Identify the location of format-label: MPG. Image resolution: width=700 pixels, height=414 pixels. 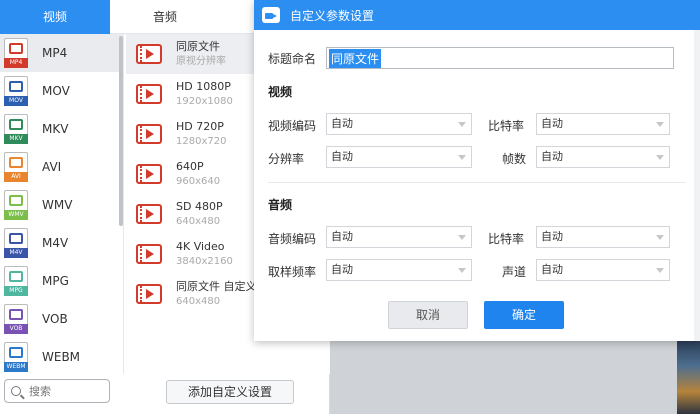
(55, 281).